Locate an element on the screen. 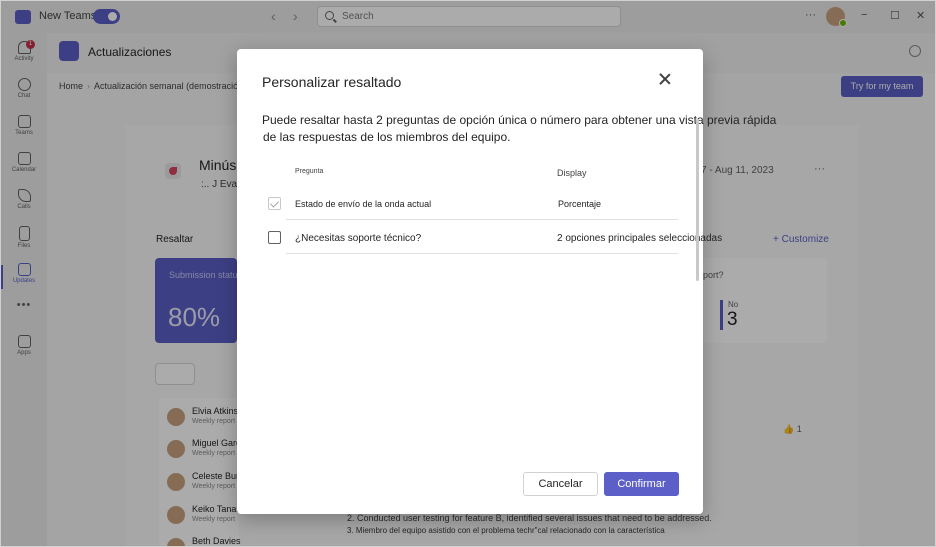 The width and height of the screenshot is (936, 547). cancel-button: Cancelar is located at coordinates (560, 484).